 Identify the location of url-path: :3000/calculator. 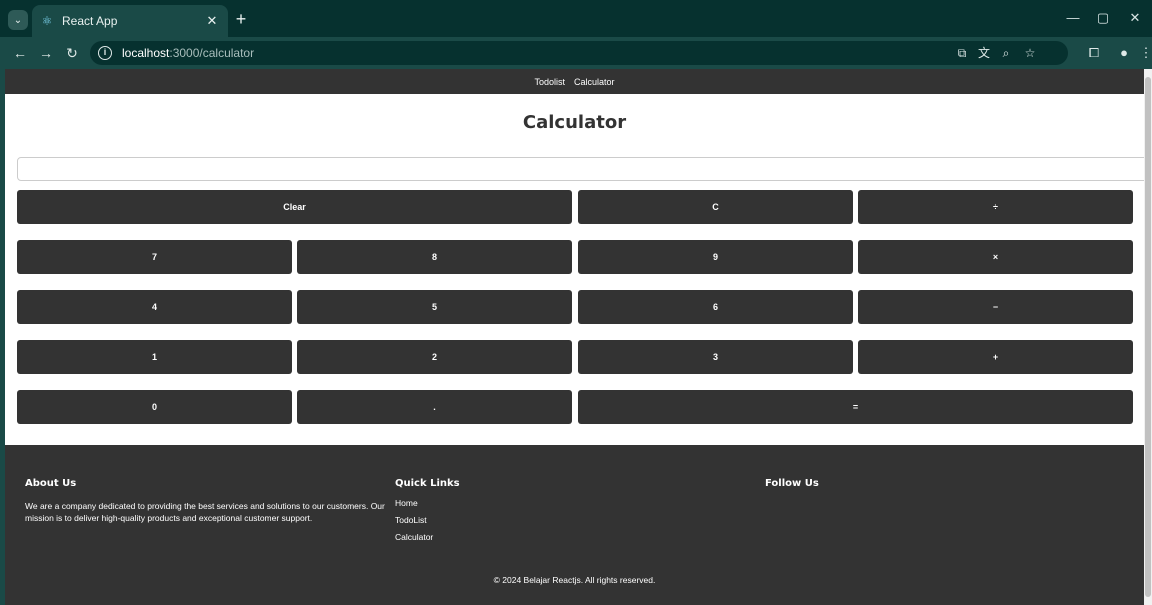
(212, 53).